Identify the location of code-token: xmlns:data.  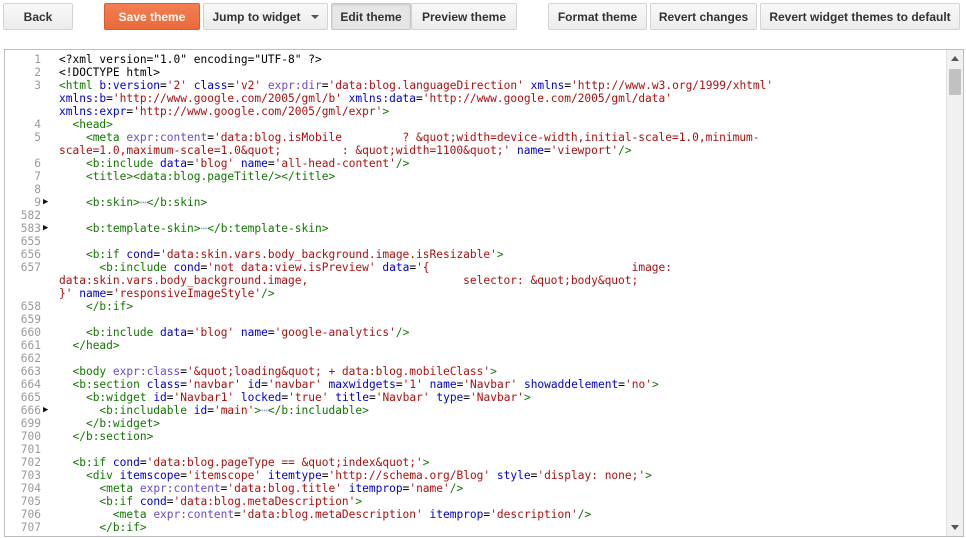
(382, 98).